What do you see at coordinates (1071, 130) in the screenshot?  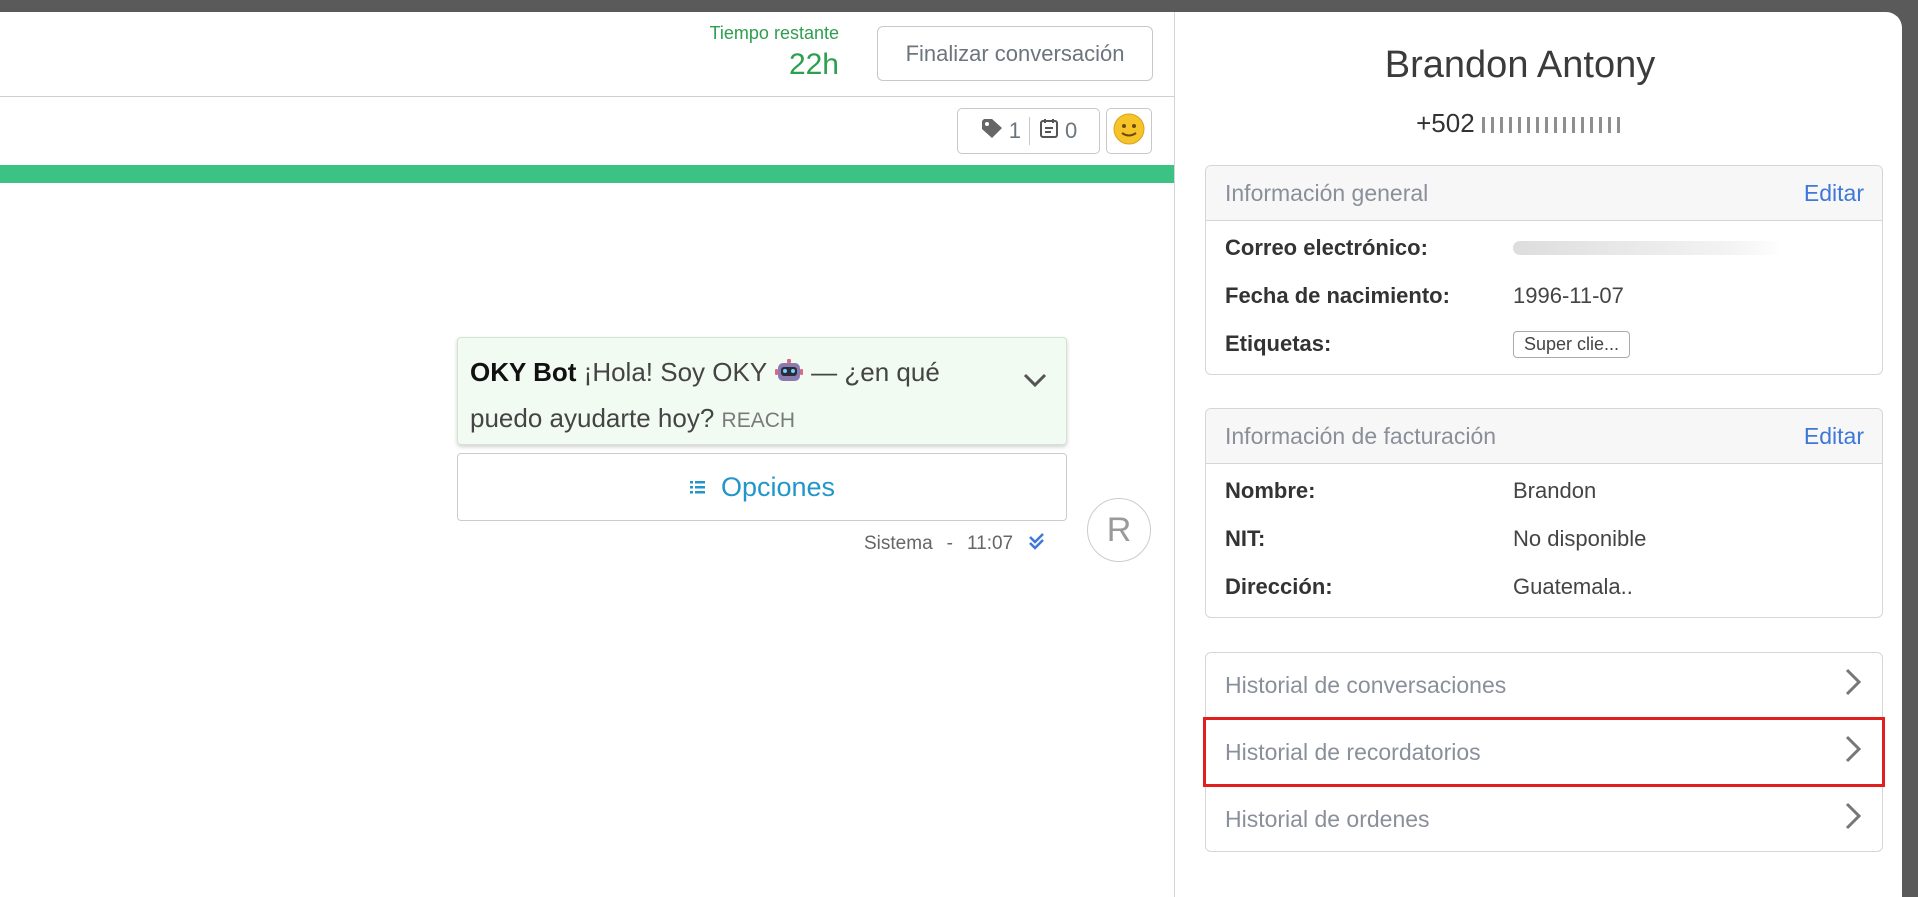 I see `notes-count: 0` at bounding box center [1071, 130].